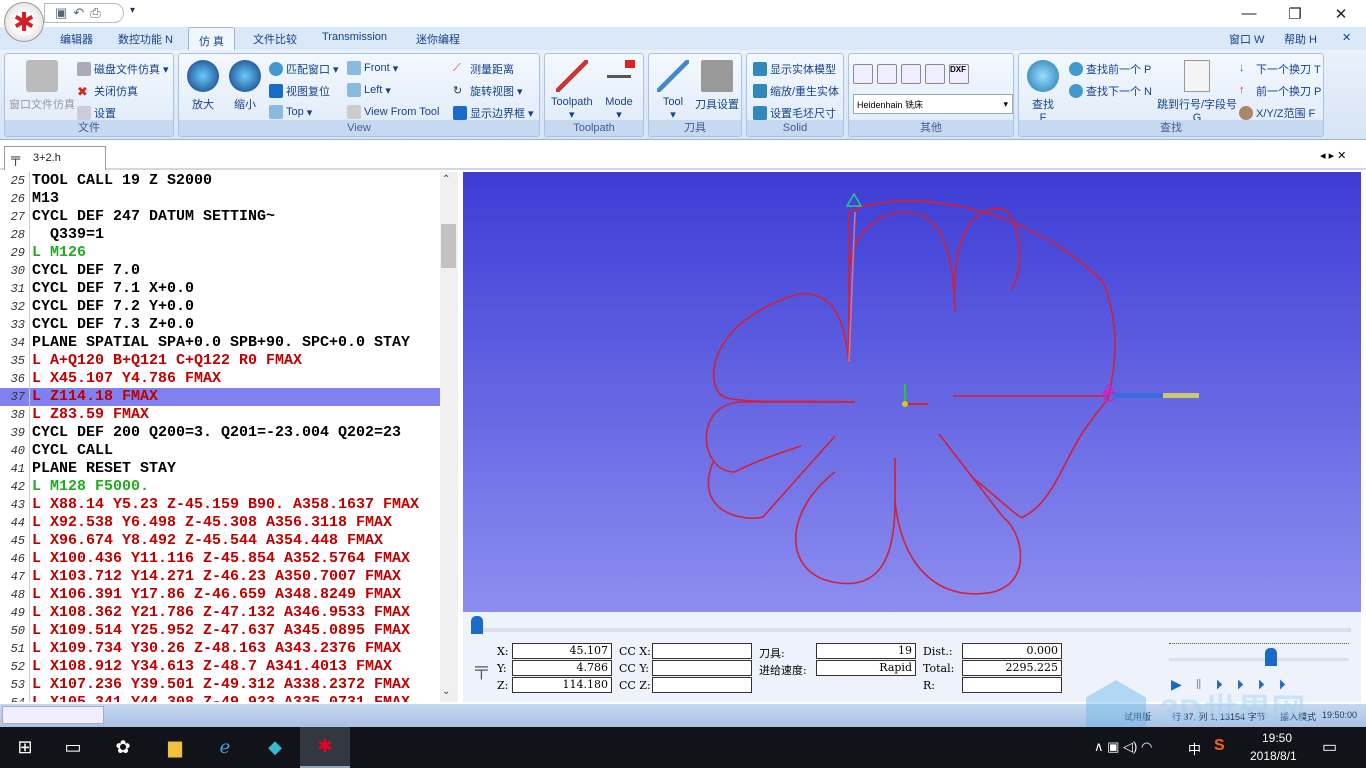  Describe the element at coordinates (935, 74) in the screenshot. I see `stl-icon` at that location.